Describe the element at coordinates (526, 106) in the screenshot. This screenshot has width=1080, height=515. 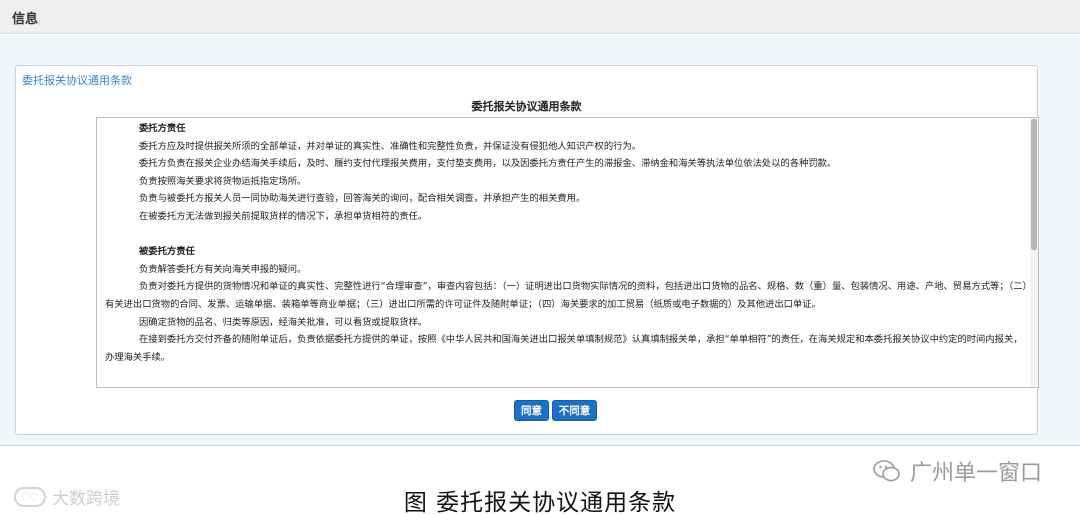
I see `document-title: 委托报关协议通用条款` at that location.